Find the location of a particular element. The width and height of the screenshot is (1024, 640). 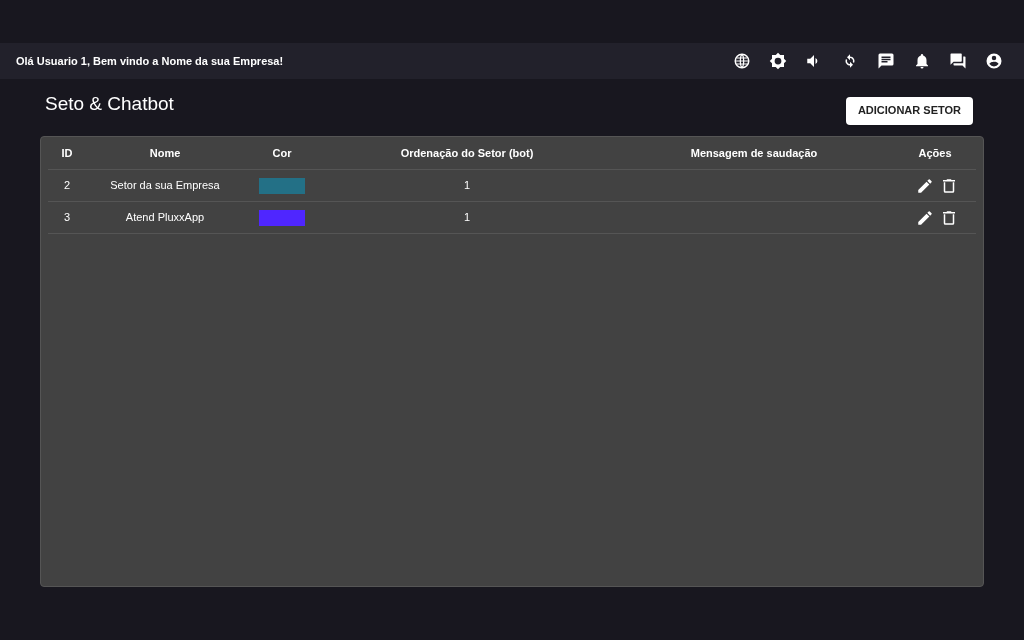

account-button is located at coordinates (994, 61).